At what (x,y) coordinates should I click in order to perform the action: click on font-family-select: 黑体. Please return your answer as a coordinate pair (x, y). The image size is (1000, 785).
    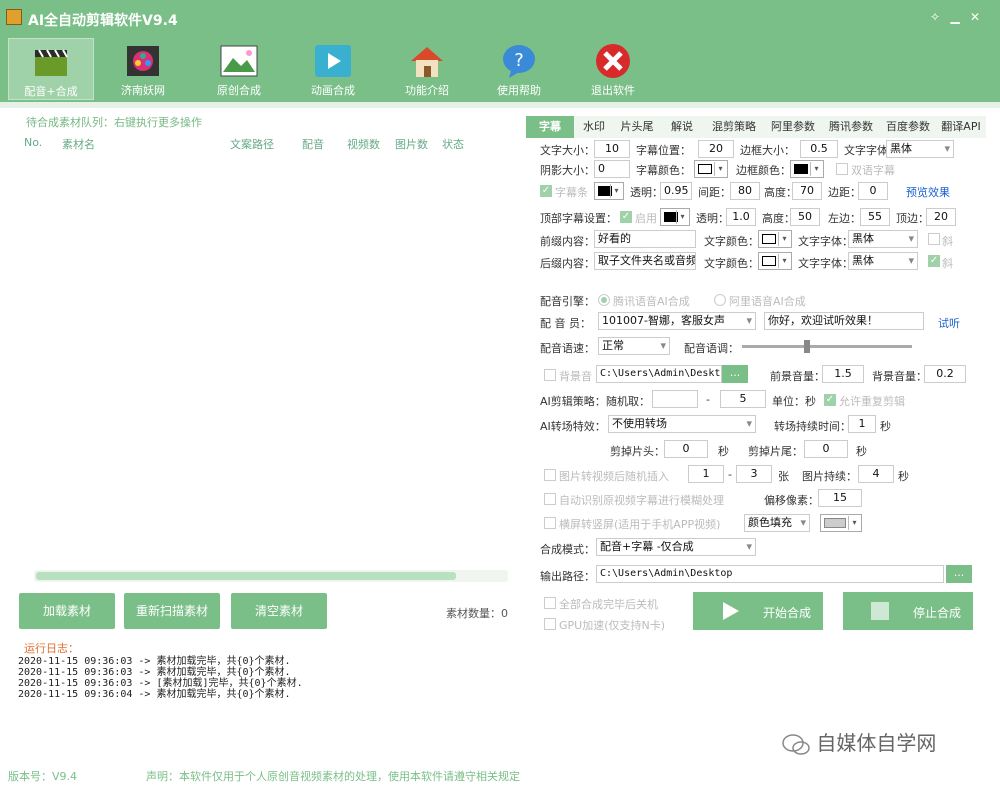
    Looking at the image, I should click on (920, 149).